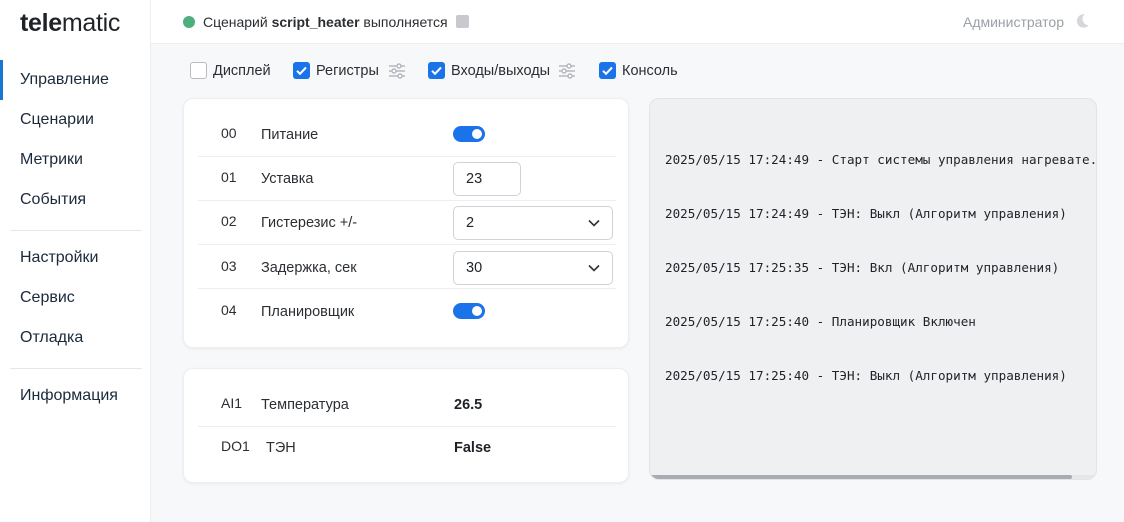  What do you see at coordinates (229, 133) in the screenshot?
I see `register-number: 00` at bounding box center [229, 133].